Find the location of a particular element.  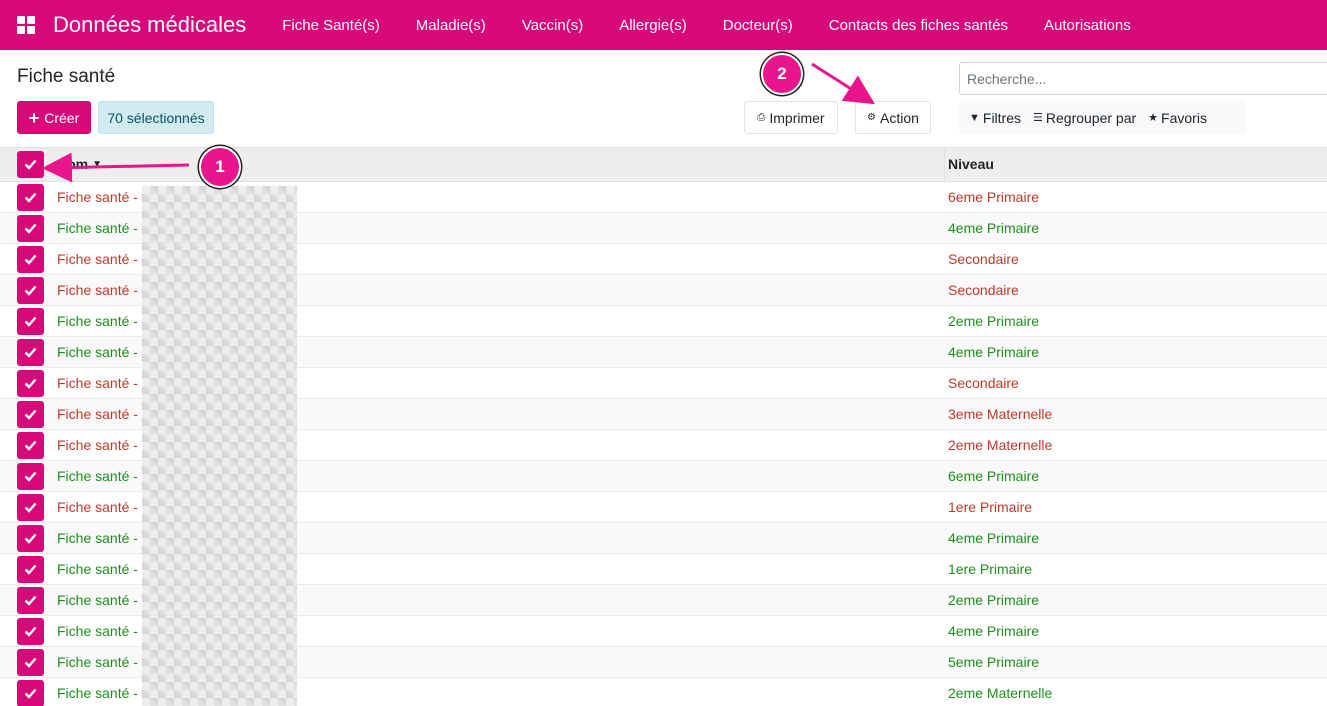

filters-button: ▼ Filtres is located at coordinates (995, 118).